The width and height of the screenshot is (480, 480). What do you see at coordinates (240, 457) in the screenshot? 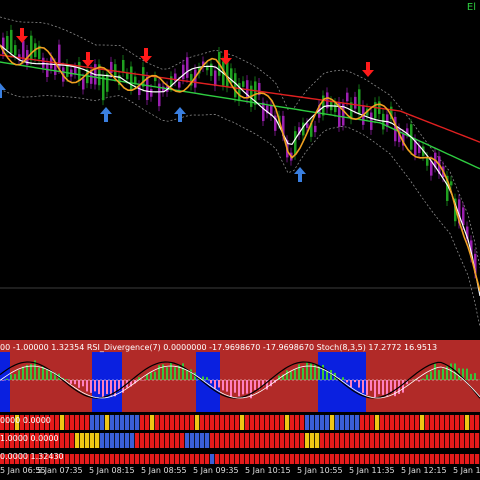
I see `signal-bar-row-3: 0.0000 1.32430` at bounding box center [240, 457].